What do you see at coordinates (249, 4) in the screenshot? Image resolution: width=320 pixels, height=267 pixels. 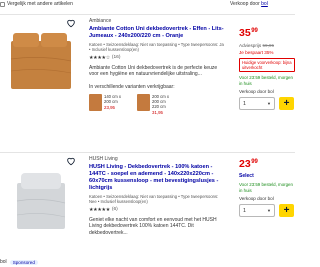 I see `seller-info: Verkoop door bol` at bounding box center [249, 4].